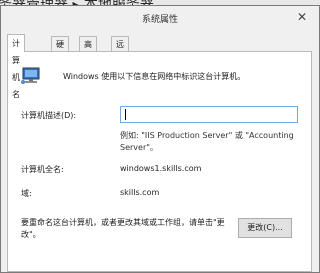 This screenshot has width=320, height=273. What do you see at coordinates (125, 114) in the screenshot?
I see `text-caret` at bounding box center [125, 114].